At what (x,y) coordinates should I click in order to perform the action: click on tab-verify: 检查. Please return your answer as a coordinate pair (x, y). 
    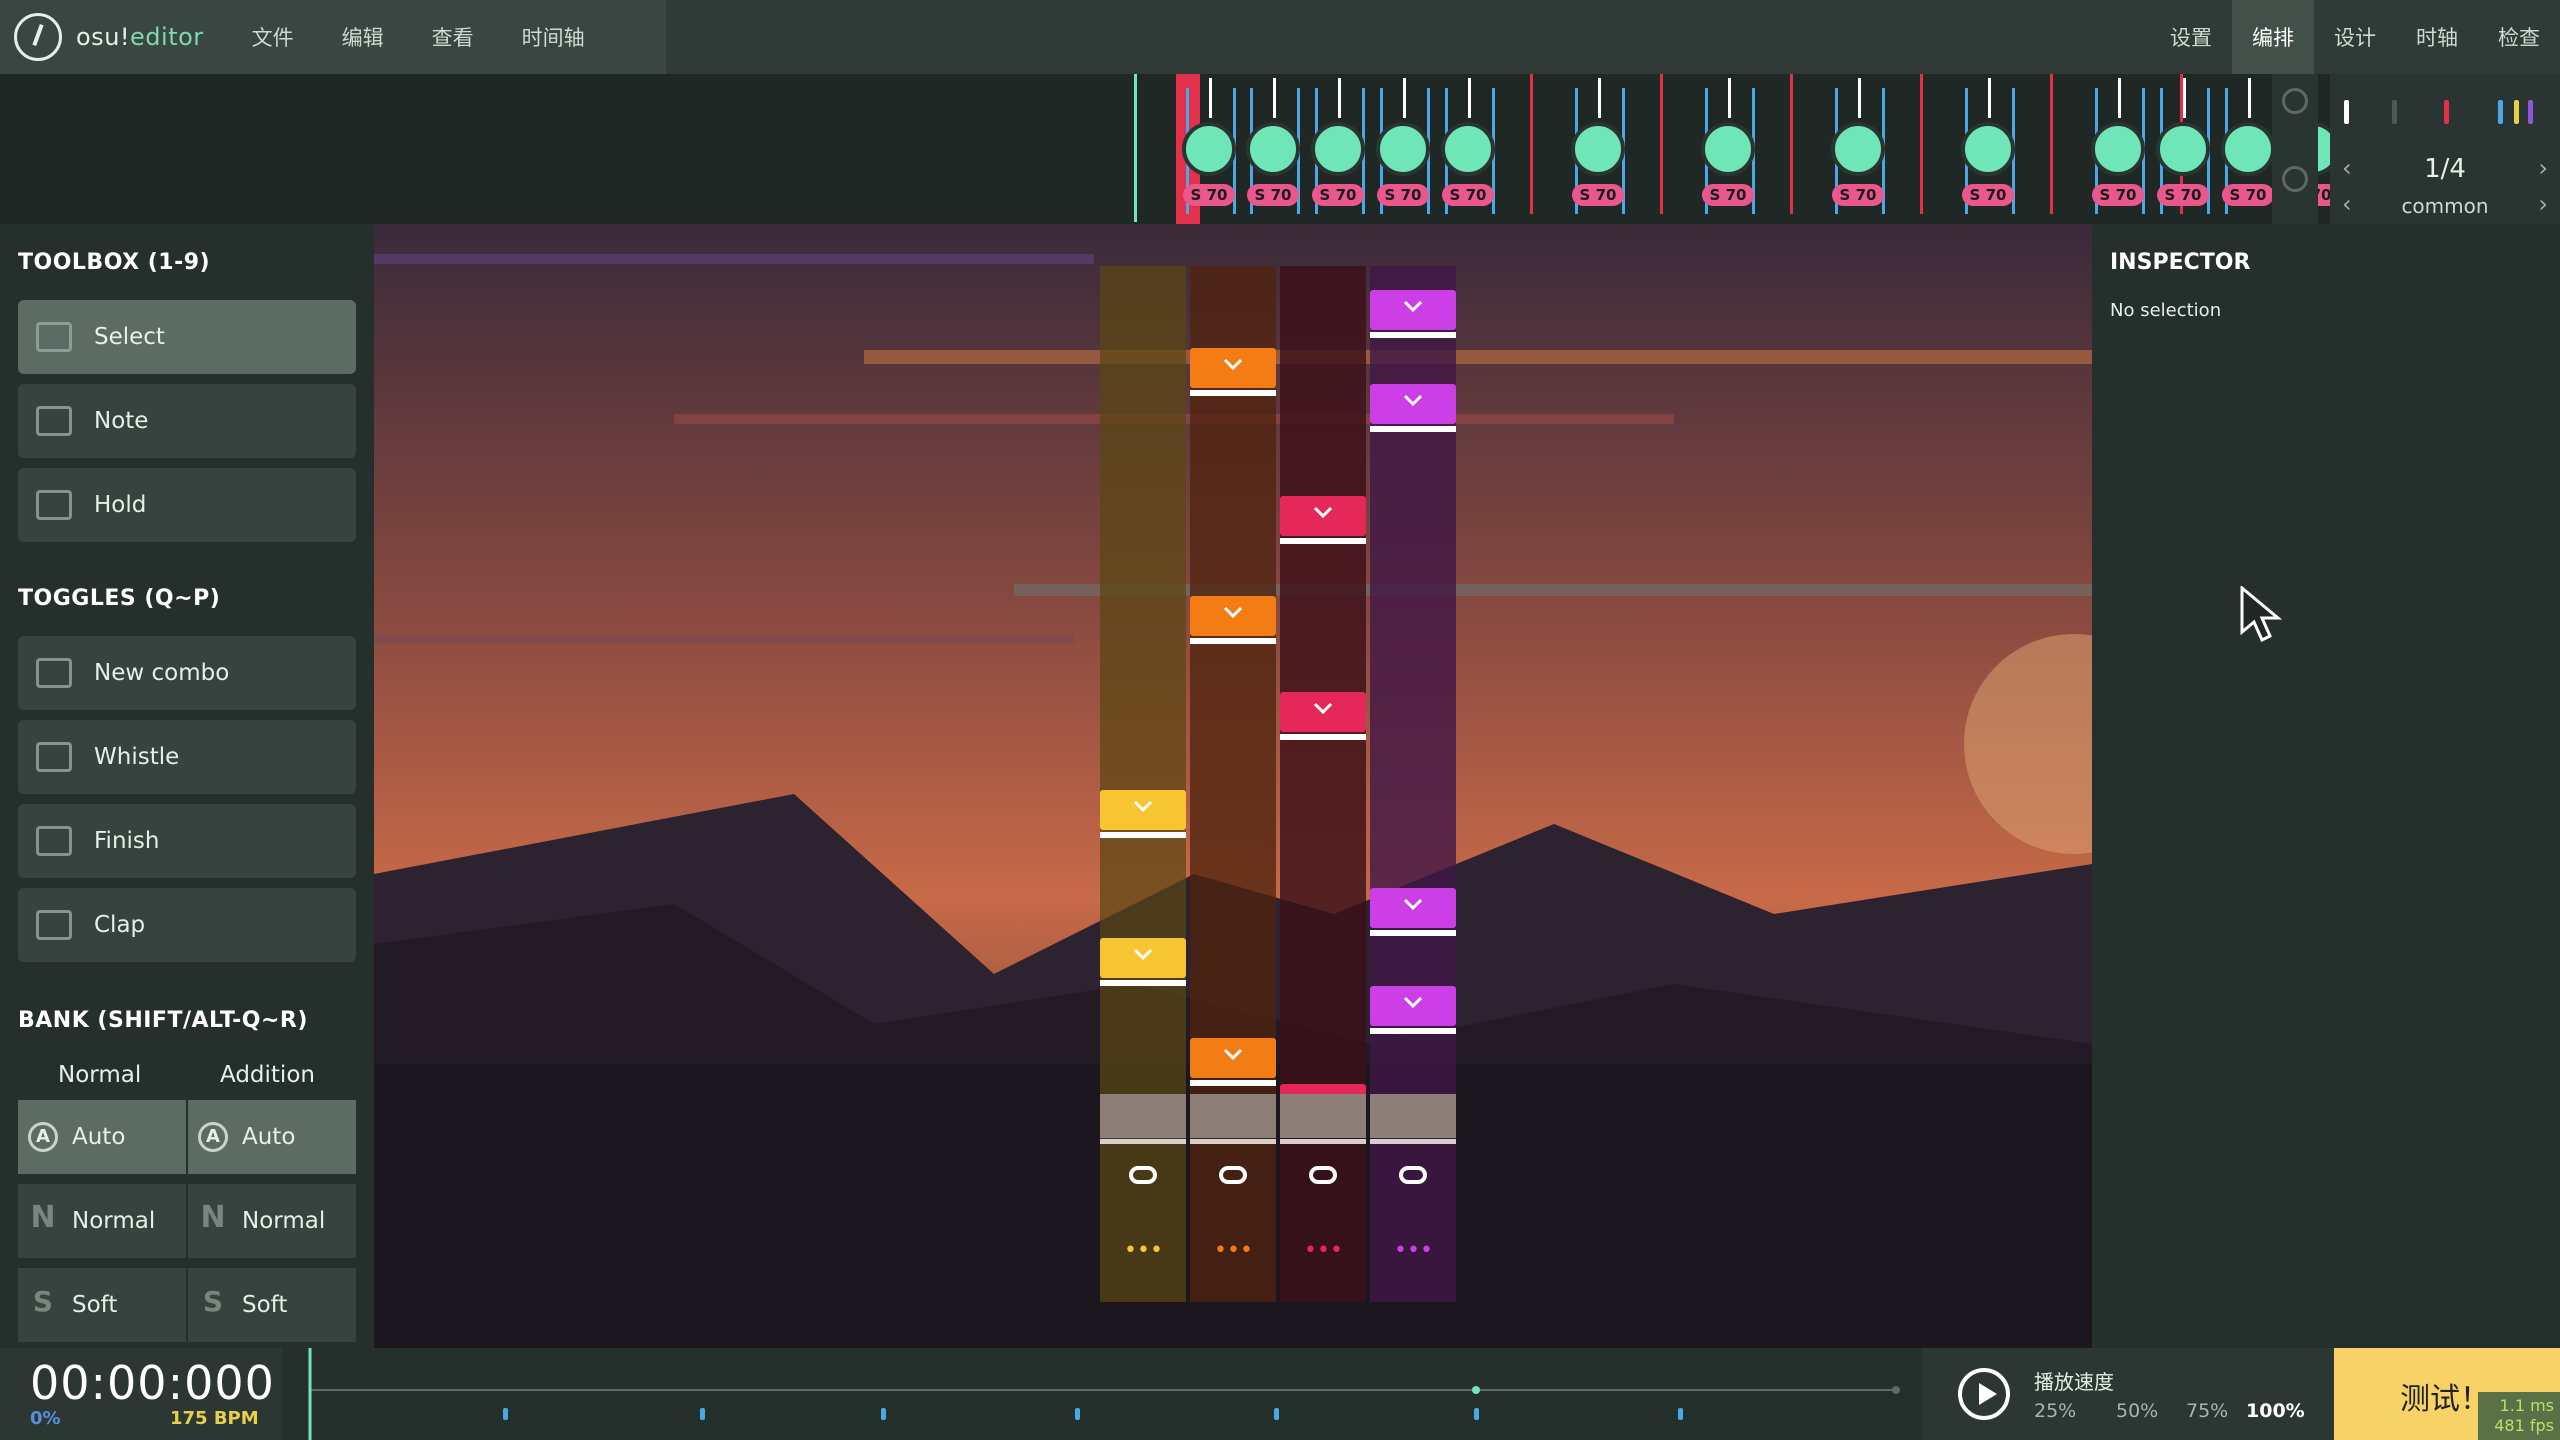
    Looking at the image, I should click on (2519, 37).